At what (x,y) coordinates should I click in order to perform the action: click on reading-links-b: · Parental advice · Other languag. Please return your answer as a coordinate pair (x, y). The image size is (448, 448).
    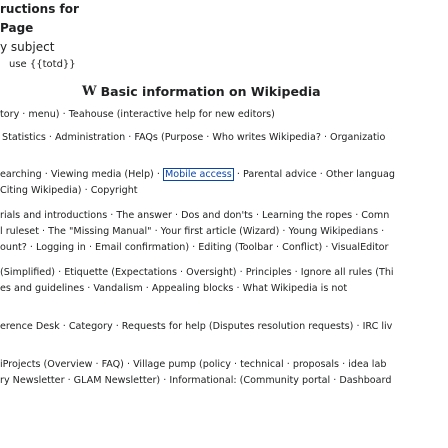
    Looking at the image, I should click on (314, 174).